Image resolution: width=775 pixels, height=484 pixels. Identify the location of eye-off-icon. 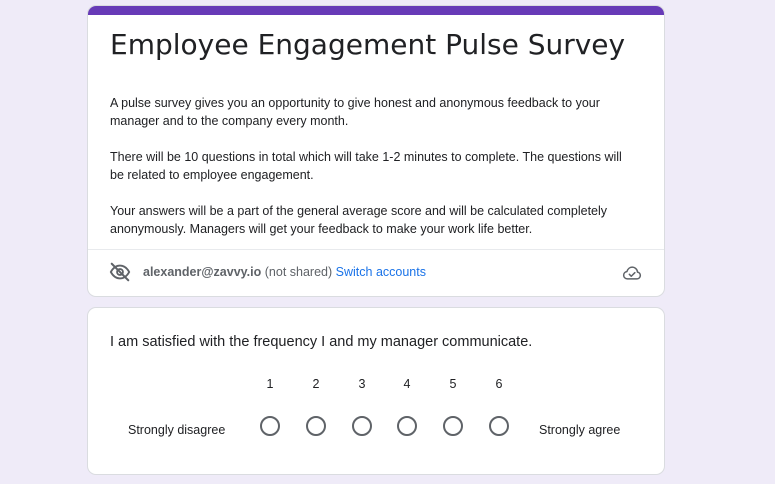
(120, 272).